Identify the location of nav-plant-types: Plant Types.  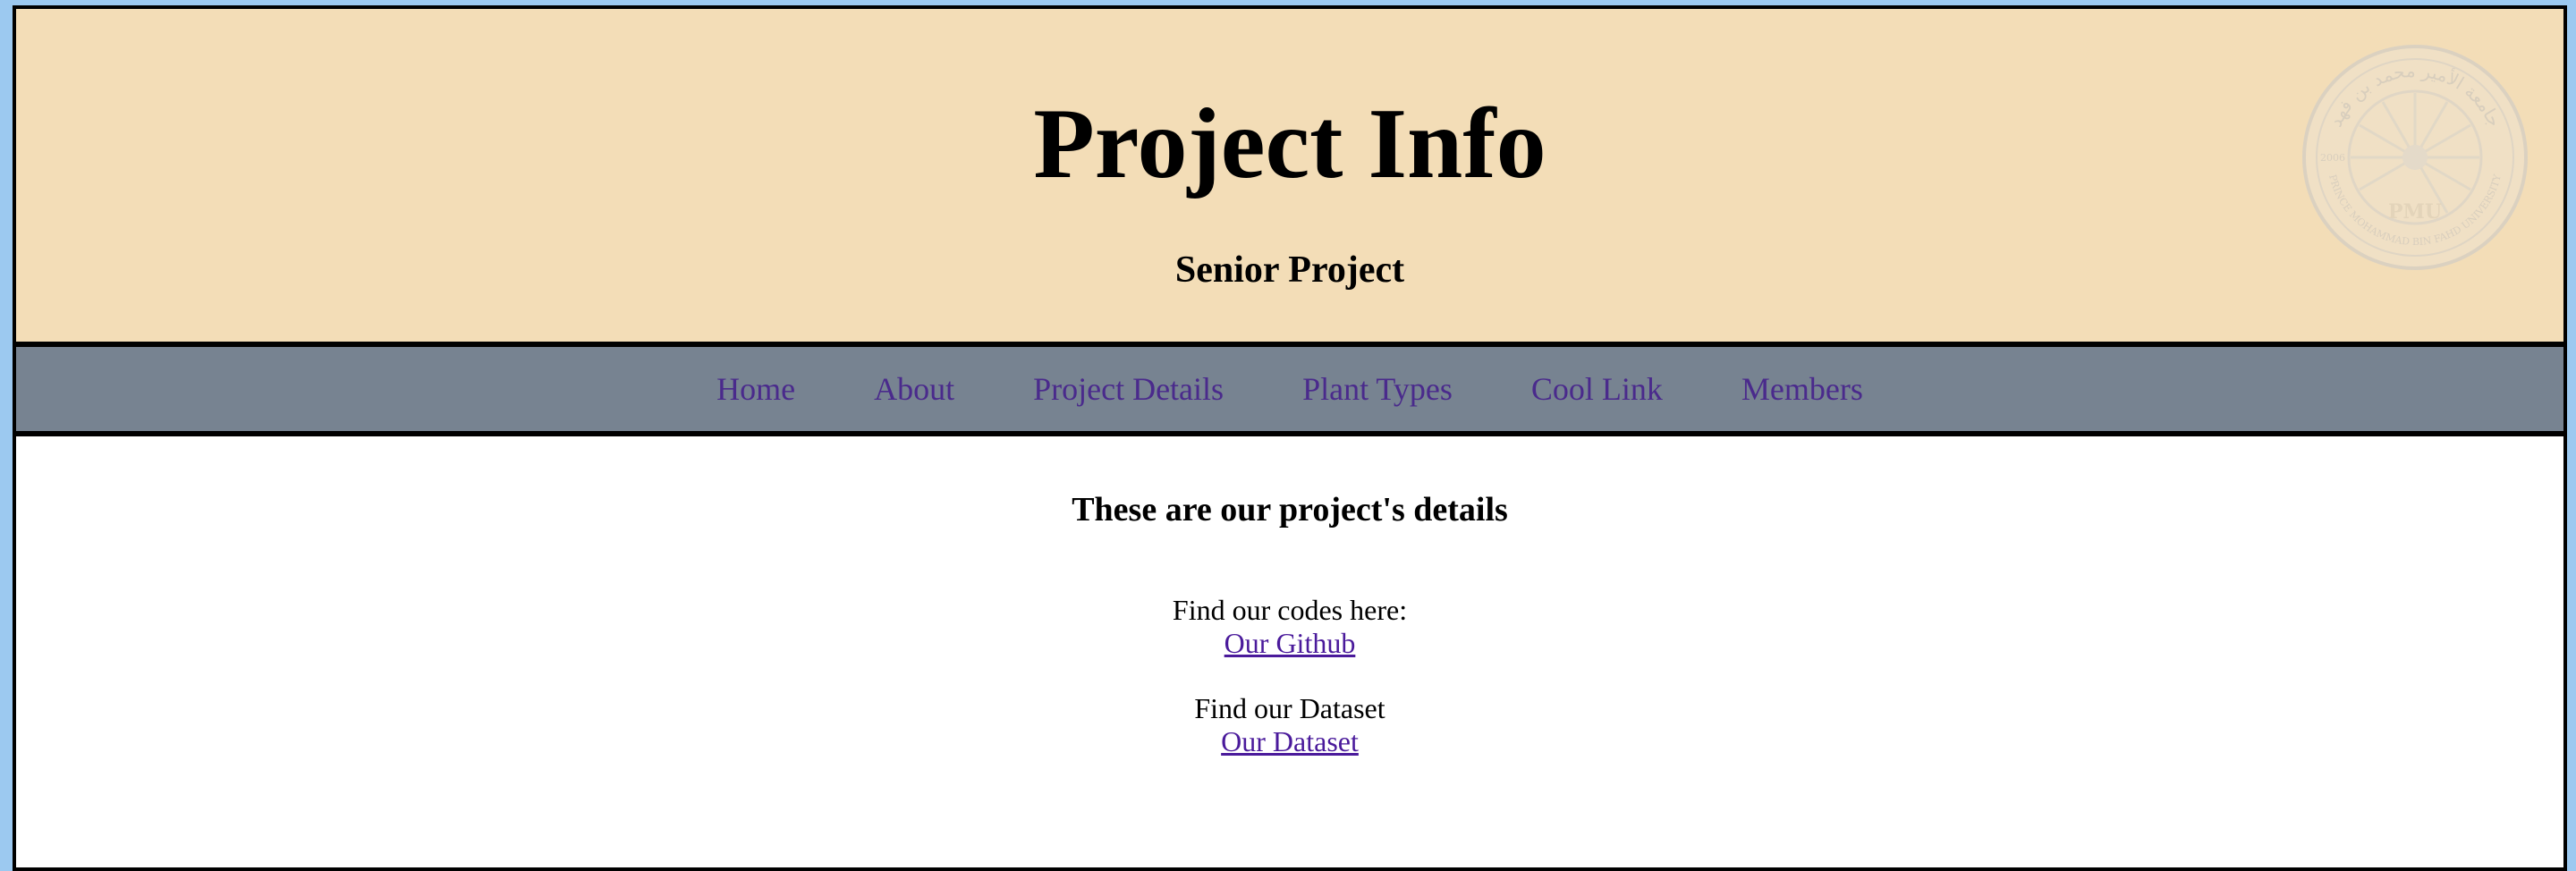
(1377, 389).